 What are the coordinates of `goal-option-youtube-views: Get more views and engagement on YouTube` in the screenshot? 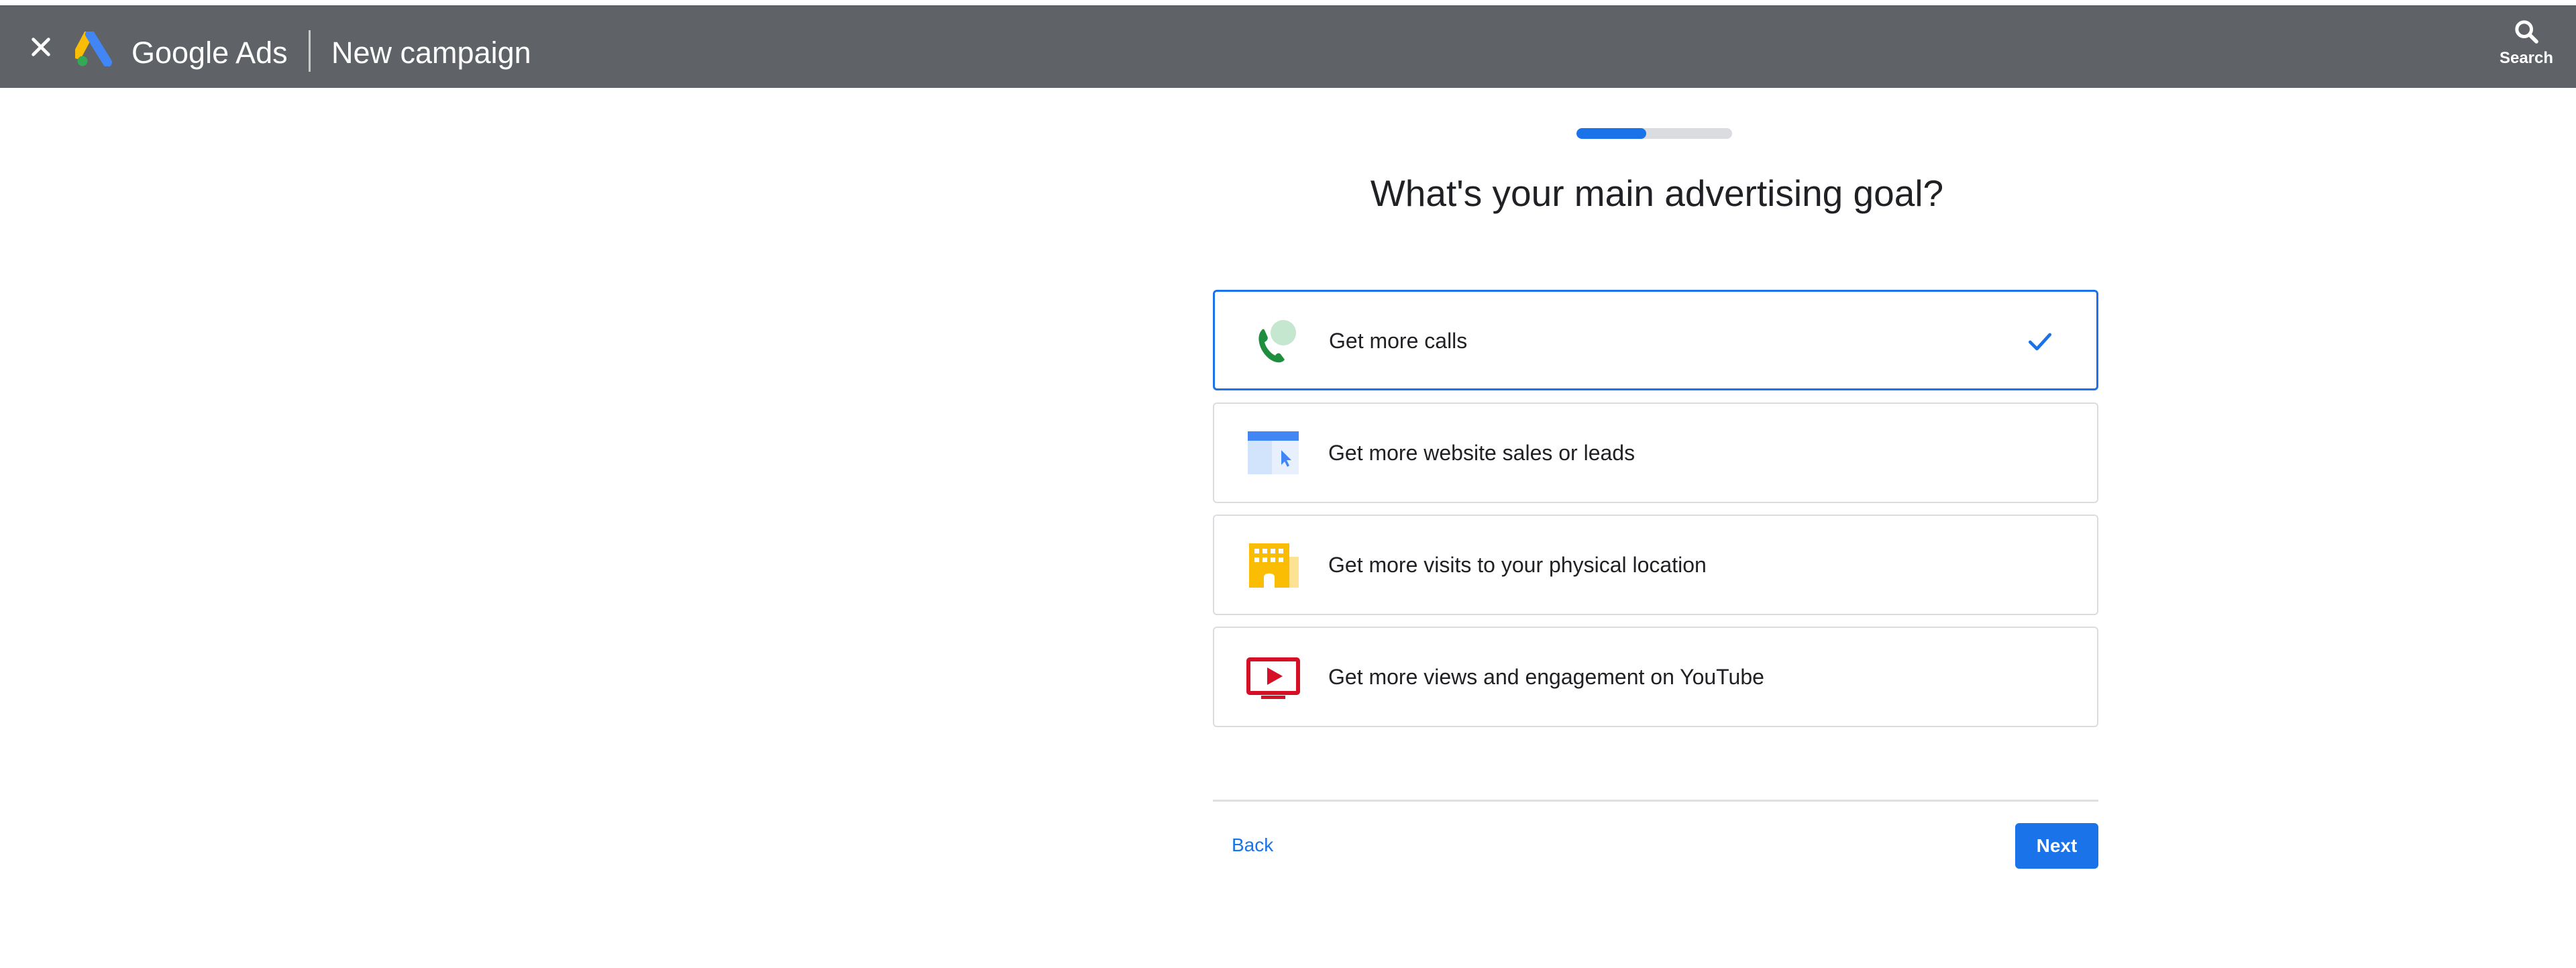 It's located at (1655, 677).